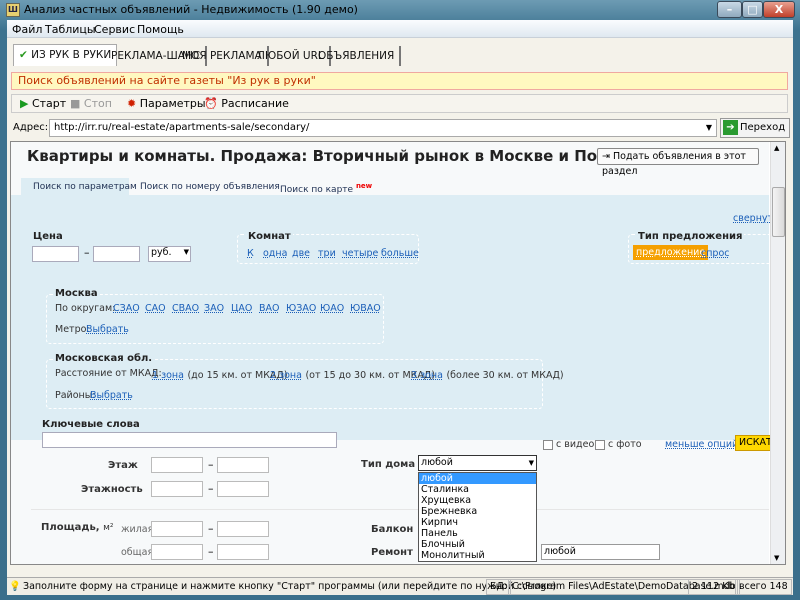 The image size is (800, 600). What do you see at coordinates (301, 253) in the screenshot?
I see `rooms-2: две` at bounding box center [301, 253].